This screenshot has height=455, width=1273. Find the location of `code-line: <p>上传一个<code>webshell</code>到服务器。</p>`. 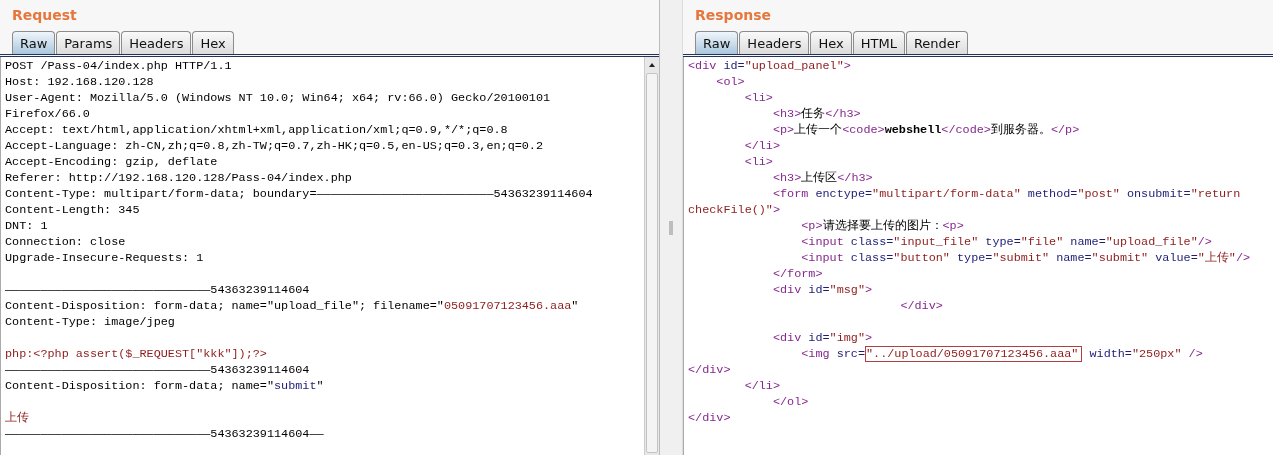

code-line: <p>上传一个<code>webshell</code>到服务器。</p> is located at coordinates (926, 130).